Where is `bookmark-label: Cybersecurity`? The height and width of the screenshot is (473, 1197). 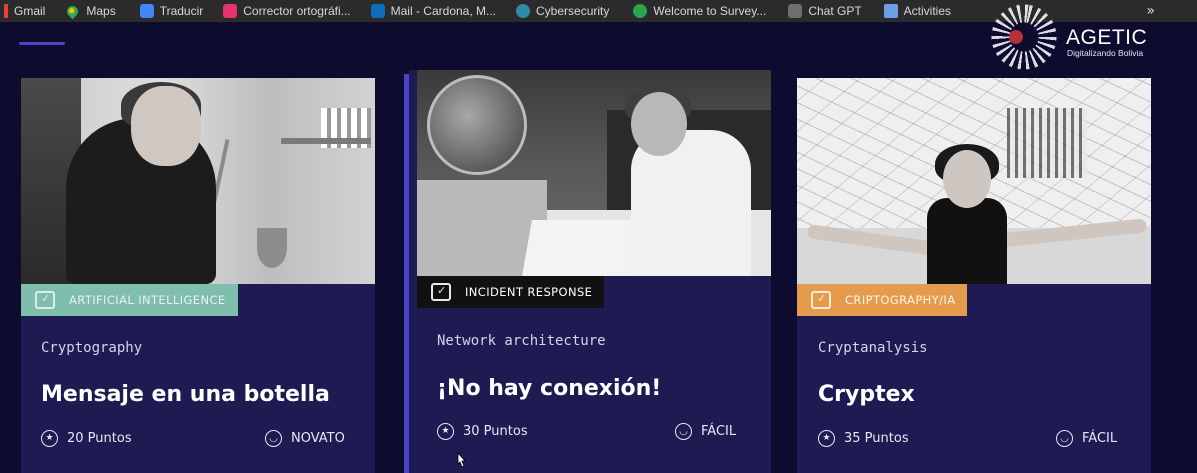
bookmark-label: Cybersecurity is located at coordinates (573, 11).